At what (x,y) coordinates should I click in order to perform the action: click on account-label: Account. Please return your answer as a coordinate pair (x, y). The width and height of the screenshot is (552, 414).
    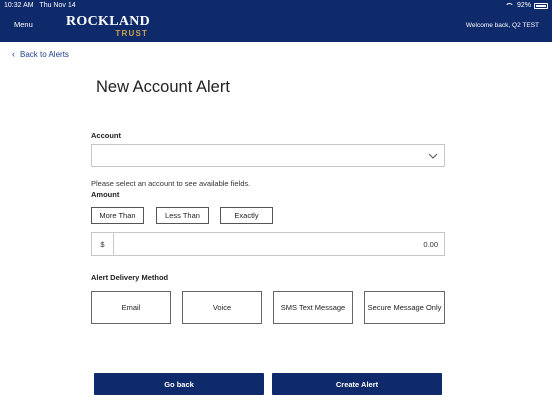
    Looking at the image, I should click on (106, 135).